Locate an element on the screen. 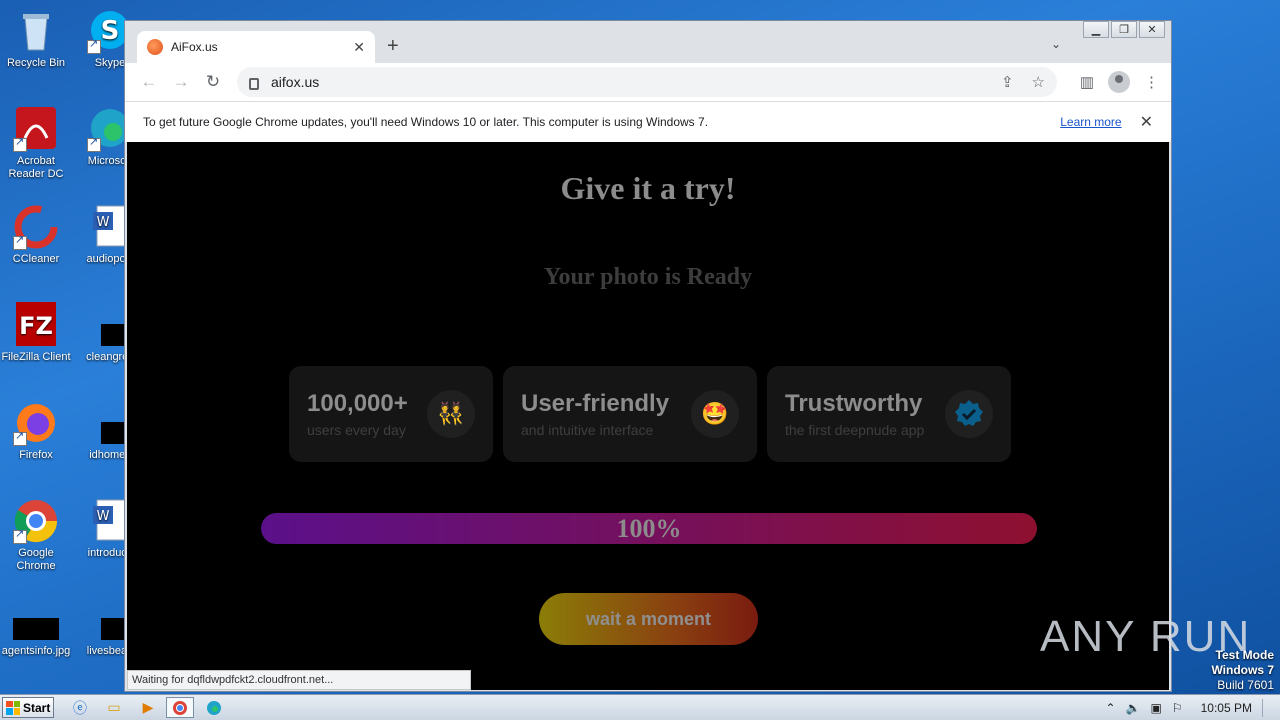  desktop-icon-label: Acrobat Reader DC is located at coordinates (36, 167).